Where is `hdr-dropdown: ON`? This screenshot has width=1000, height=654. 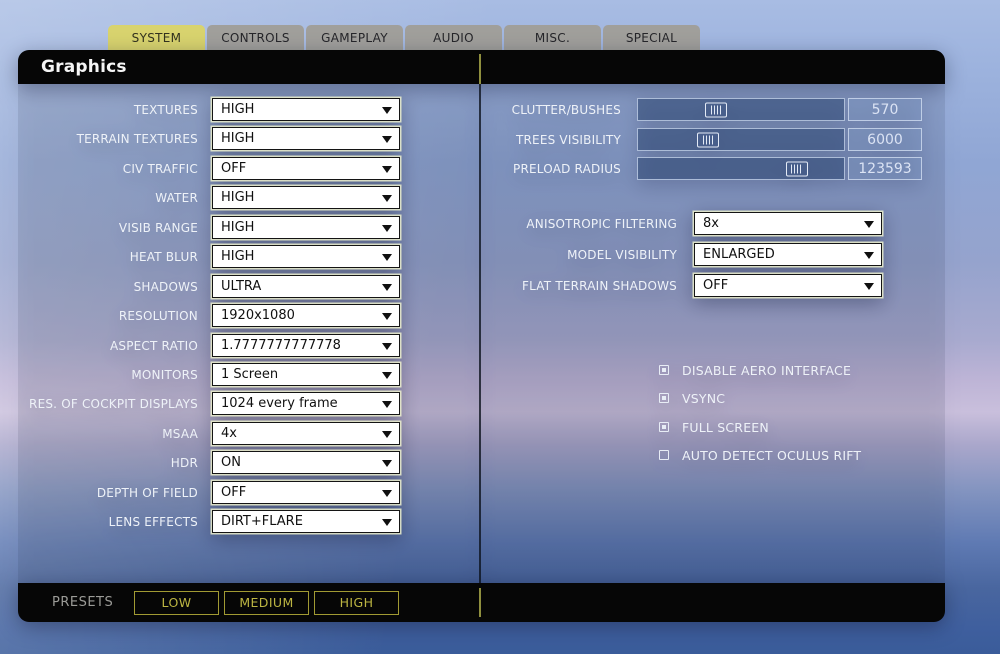 hdr-dropdown: ON is located at coordinates (306, 462).